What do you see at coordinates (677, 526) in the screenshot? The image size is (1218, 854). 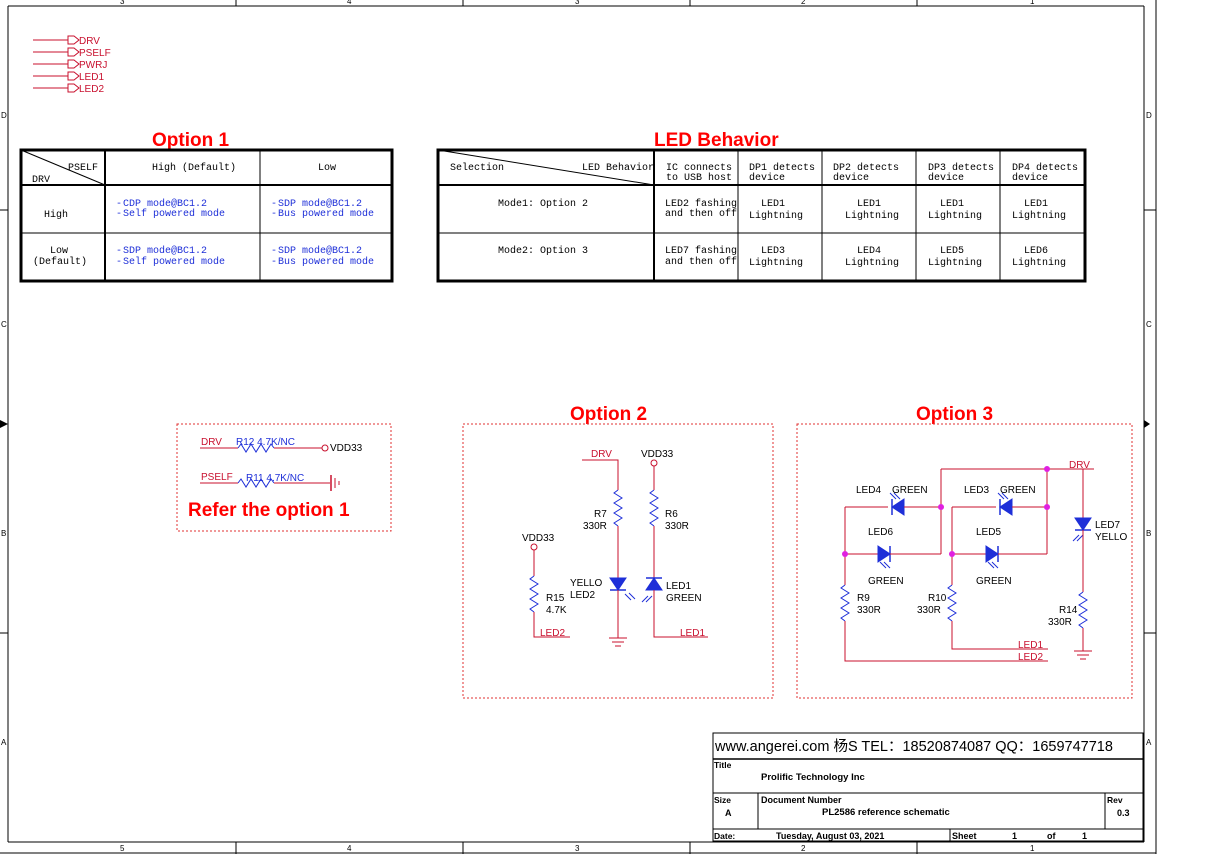 I see `option2-r6-value: 330R` at bounding box center [677, 526].